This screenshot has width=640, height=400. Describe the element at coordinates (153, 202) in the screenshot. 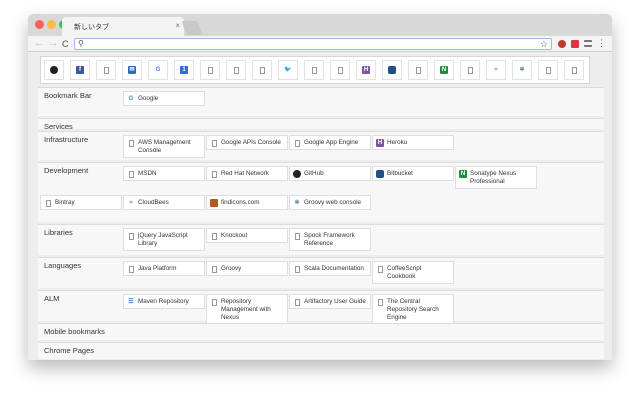

I see `bookmark-title: CloudBees` at that location.